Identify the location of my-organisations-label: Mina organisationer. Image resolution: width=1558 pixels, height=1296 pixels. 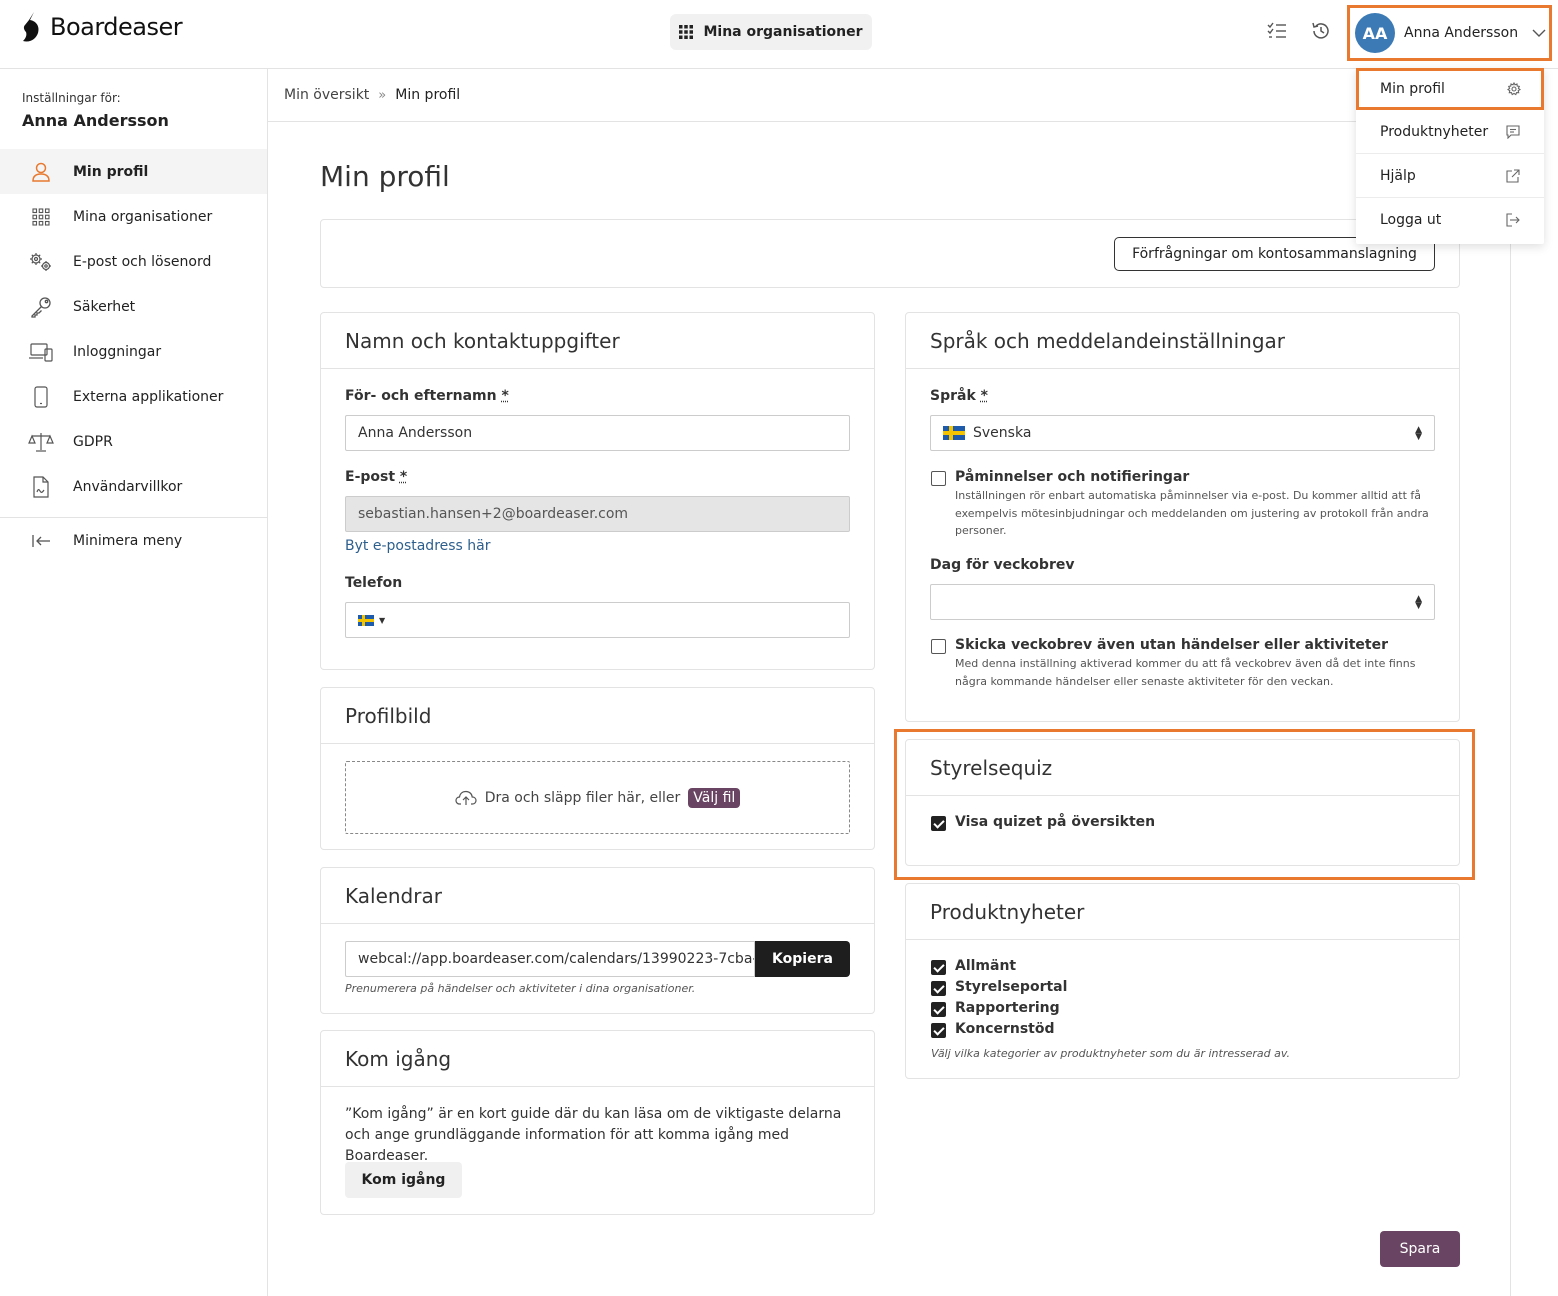
(783, 32).